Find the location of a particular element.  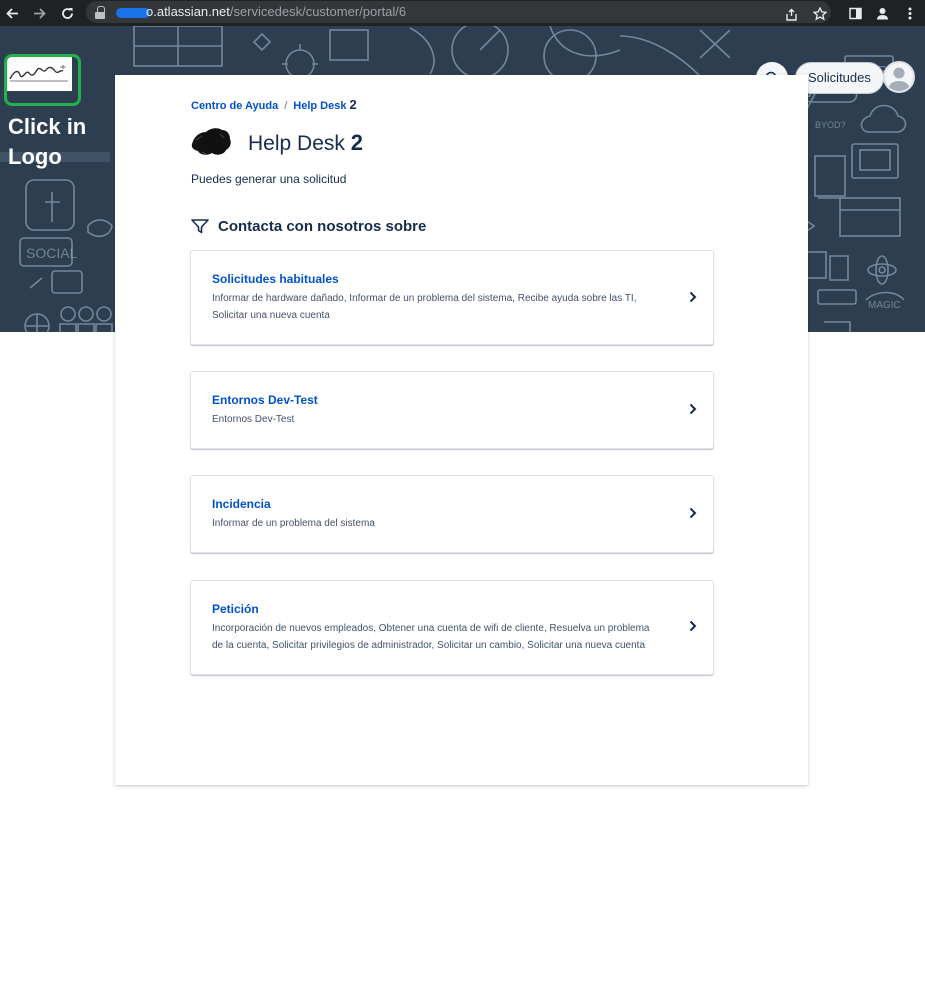

reload-icon is located at coordinates (67, 13).